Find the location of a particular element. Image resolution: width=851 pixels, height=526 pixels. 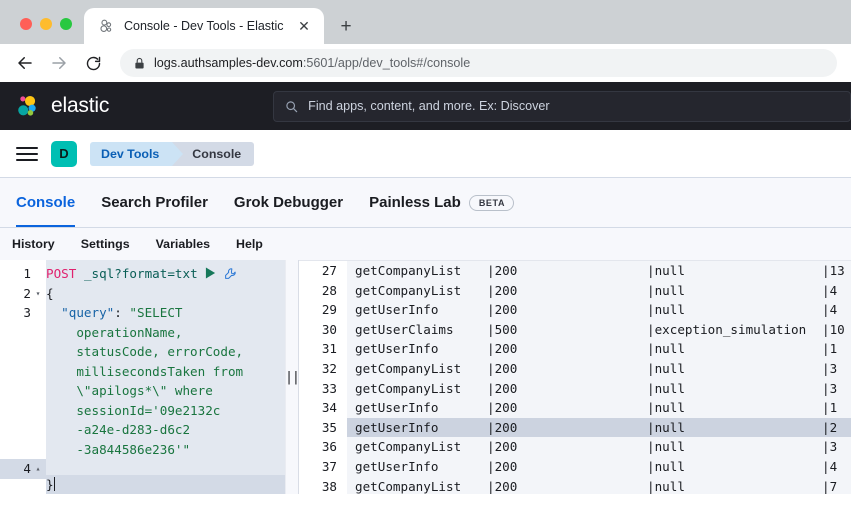

editor-closing-line: } is located at coordinates (165, 484).